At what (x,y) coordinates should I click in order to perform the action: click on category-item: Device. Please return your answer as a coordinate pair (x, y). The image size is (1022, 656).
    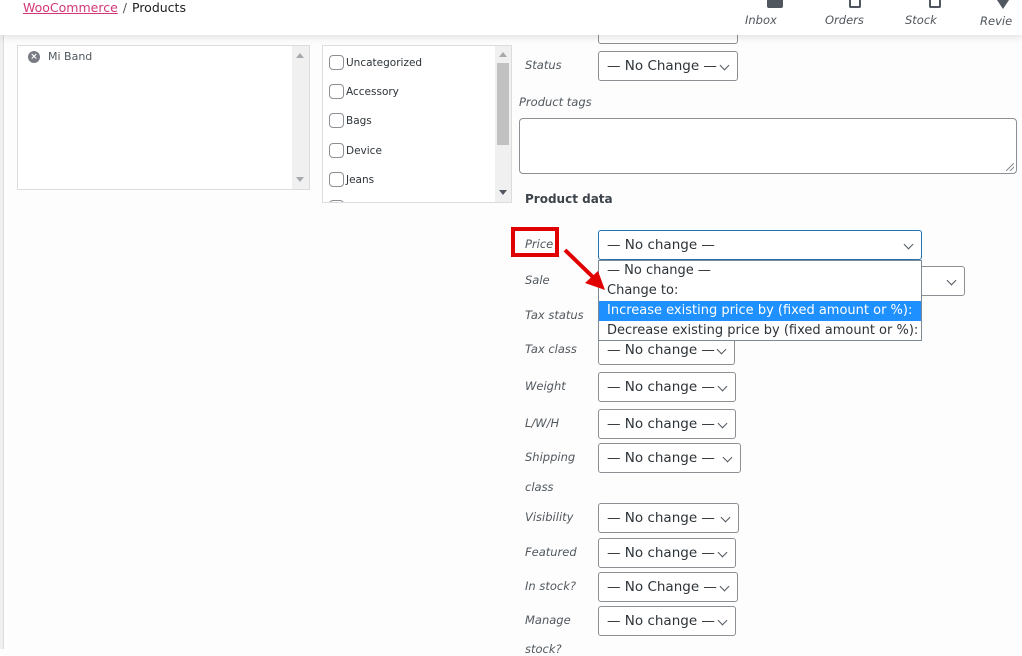
    Looking at the image, I should click on (355, 150).